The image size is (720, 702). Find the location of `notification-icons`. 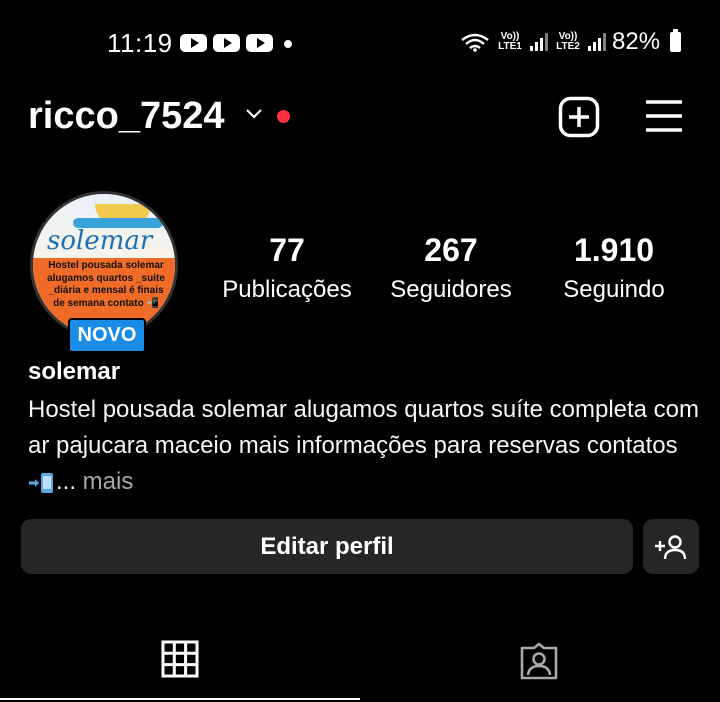

notification-icons is located at coordinates (226, 43).